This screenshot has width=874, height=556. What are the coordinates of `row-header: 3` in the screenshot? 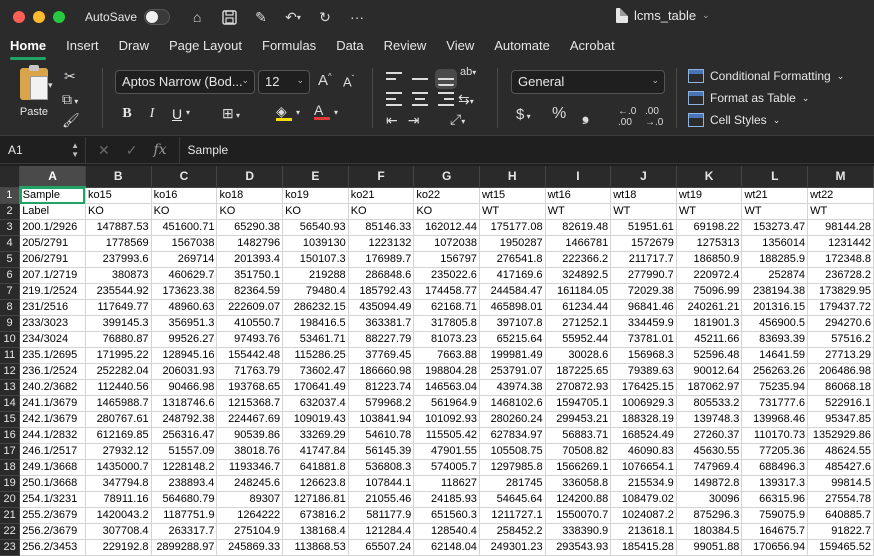 It's located at (10, 227).